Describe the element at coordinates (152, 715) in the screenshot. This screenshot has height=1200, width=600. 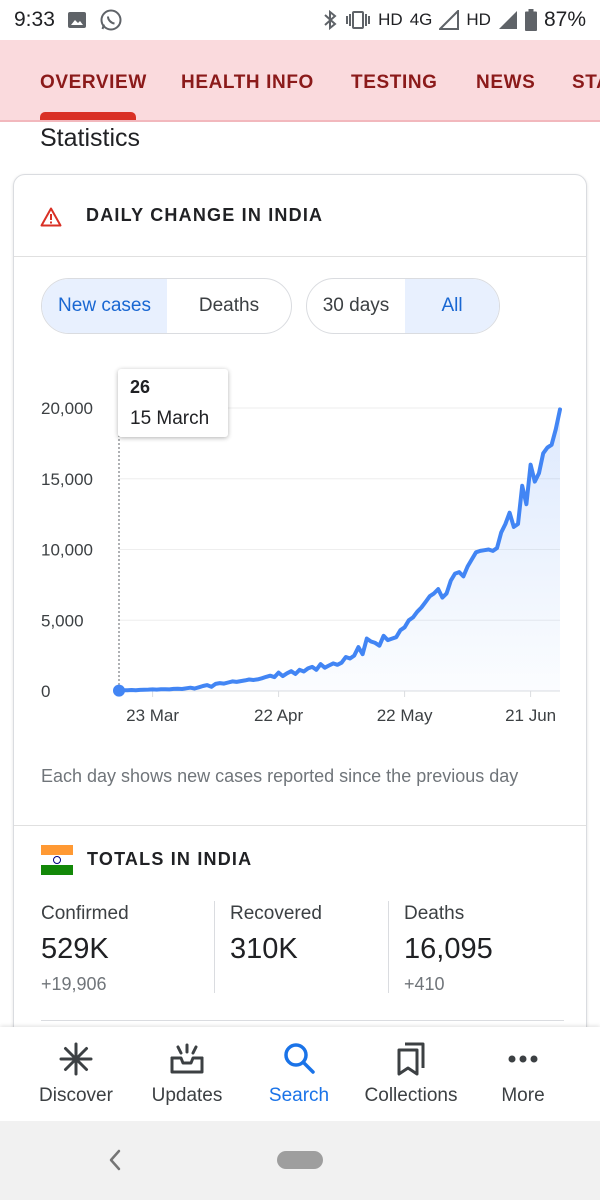
I see `x-tick-label: 23 Mar` at that location.